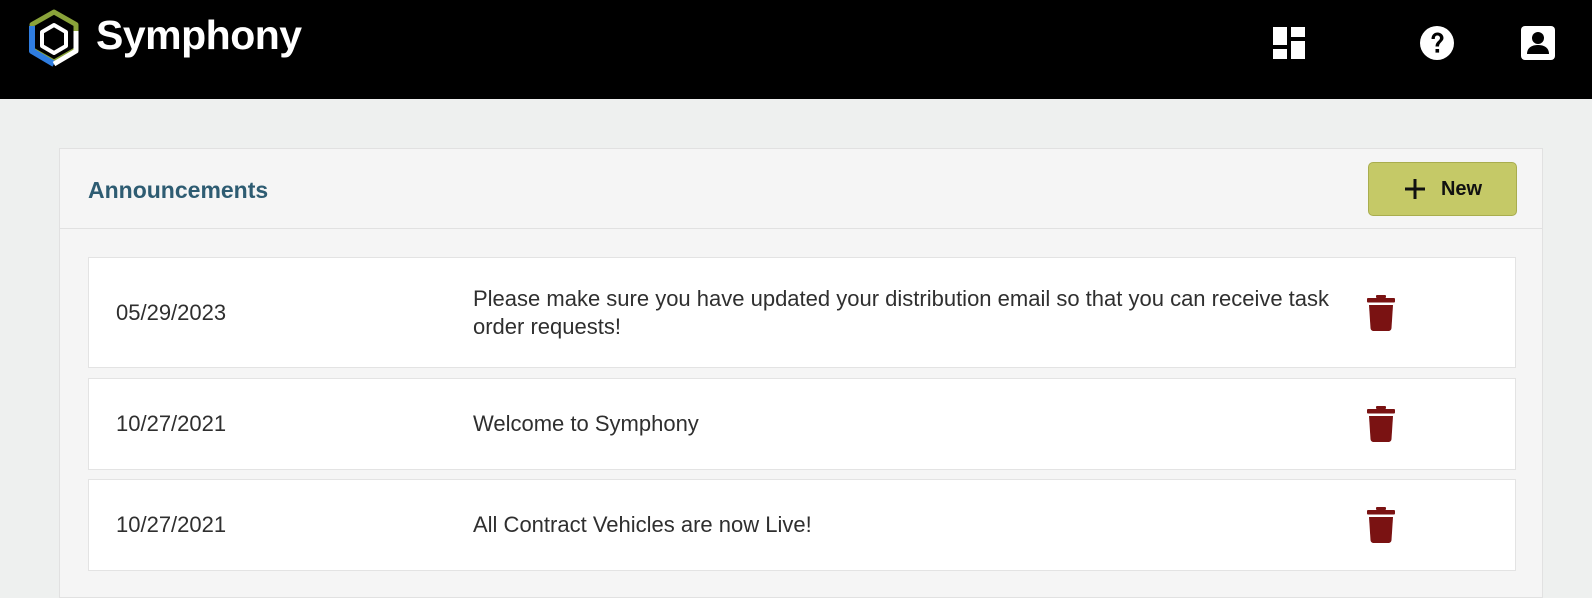 This screenshot has width=1592, height=598. What do you see at coordinates (54, 38) in the screenshot?
I see `symphony-logo-icon` at bounding box center [54, 38].